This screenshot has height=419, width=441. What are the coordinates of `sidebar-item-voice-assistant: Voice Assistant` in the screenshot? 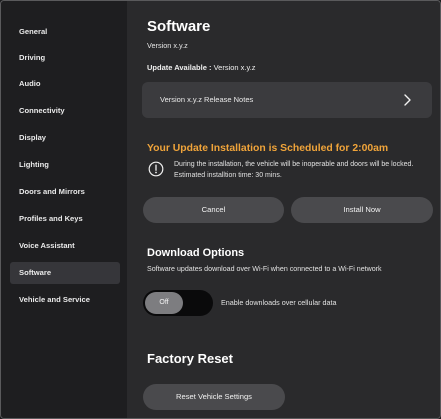 It's located at (65, 246).